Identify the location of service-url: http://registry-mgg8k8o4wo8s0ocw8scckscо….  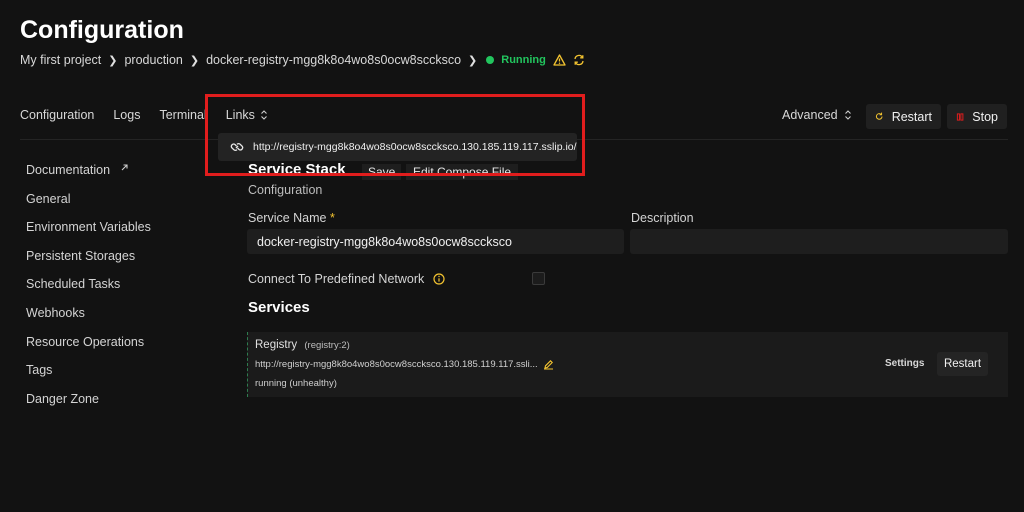
(404, 364).